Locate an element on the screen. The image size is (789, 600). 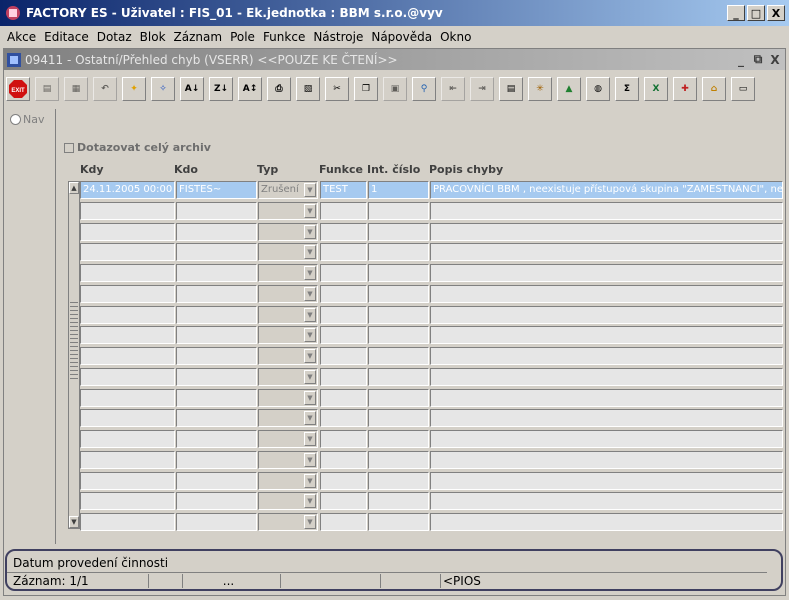
excel-button: X is located at coordinates (656, 89).